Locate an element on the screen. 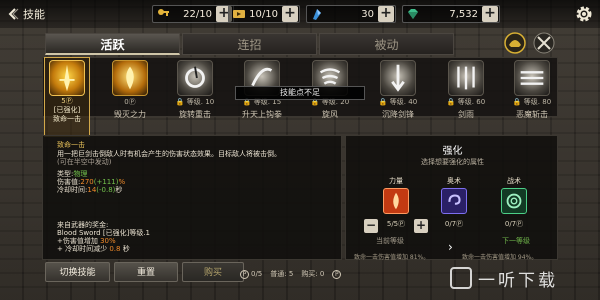  weapon-bonus-cooldown: + 冷却时间减少 0.8 秒 is located at coordinates (93, 249).